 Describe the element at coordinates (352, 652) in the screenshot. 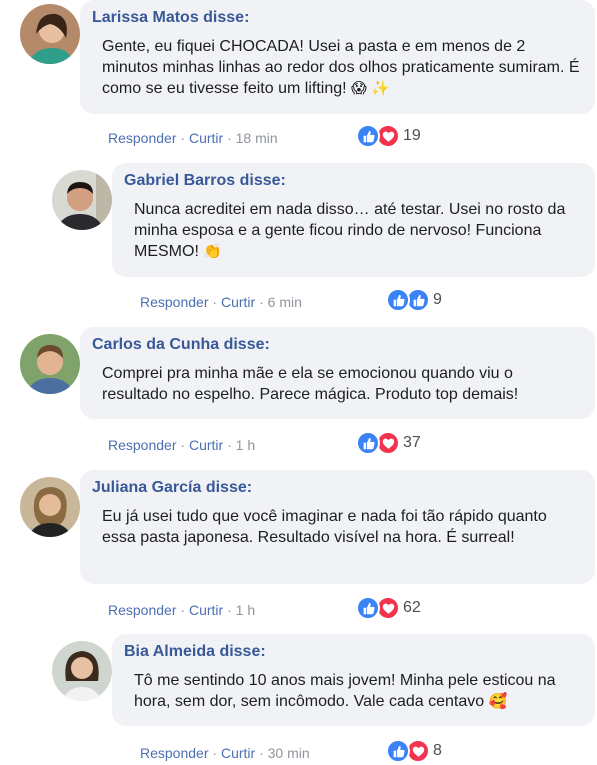

I see `comment-author: Bia Almeida disse:` at that location.